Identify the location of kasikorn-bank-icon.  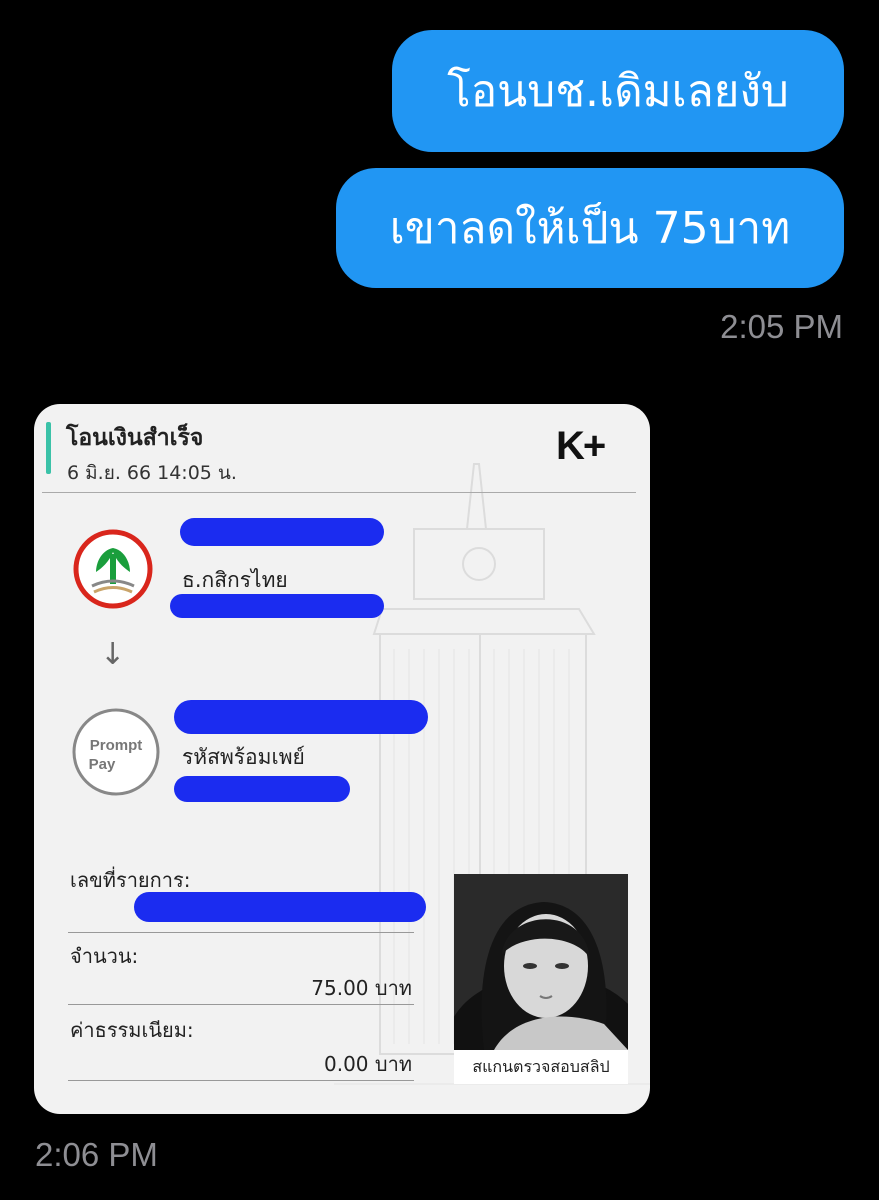
(113, 569).